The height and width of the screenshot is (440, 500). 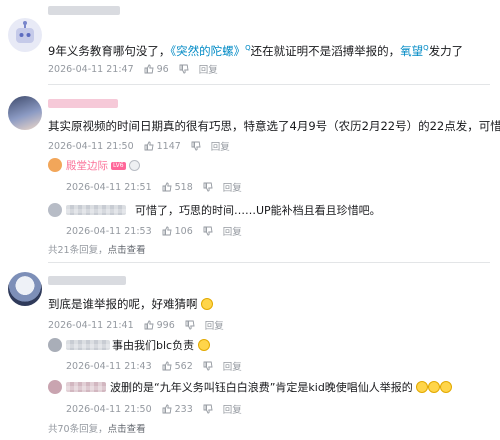 What do you see at coordinates (154, 409) in the screenshot?
I see `reply-meta: 2026-04-11 21:50 233 回复` at bounding box center [154, 409].